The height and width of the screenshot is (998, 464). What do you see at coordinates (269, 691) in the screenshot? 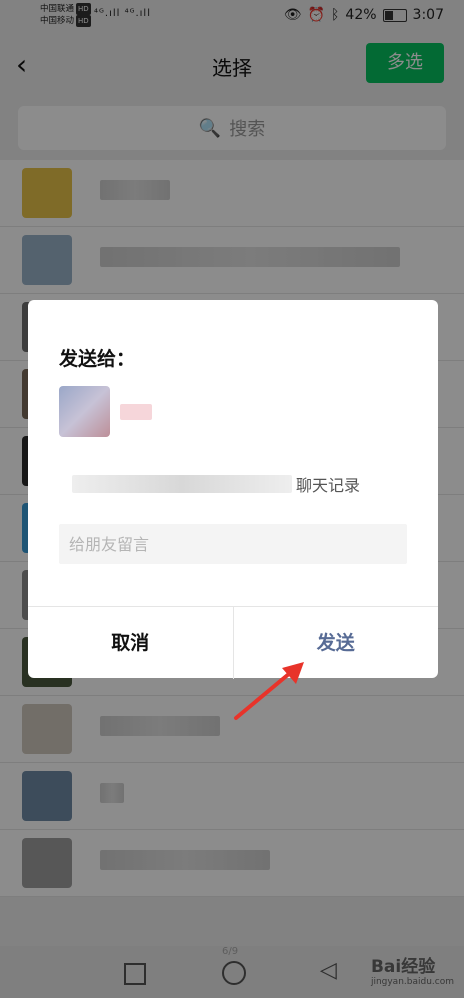
I see `annotation-arrow-icon` at bounding box center [269, 691].